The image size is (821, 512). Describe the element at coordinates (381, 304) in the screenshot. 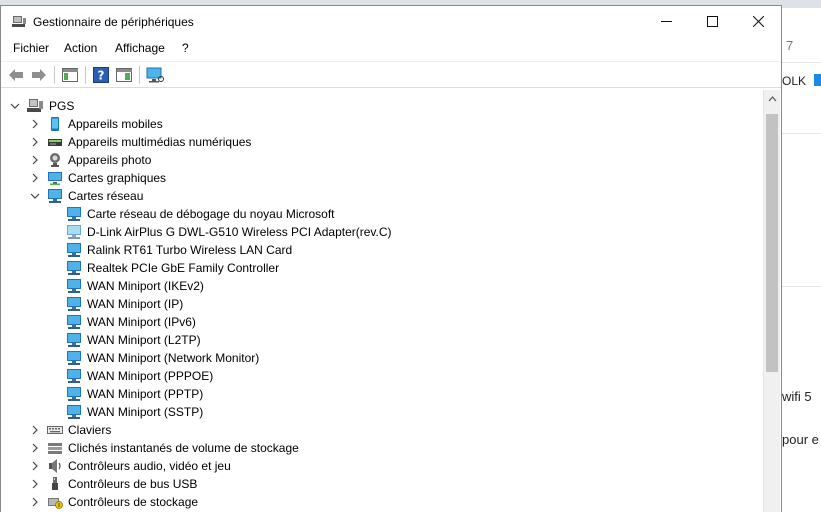

I see `device-row: WAN Miniport (IP)` at that location.